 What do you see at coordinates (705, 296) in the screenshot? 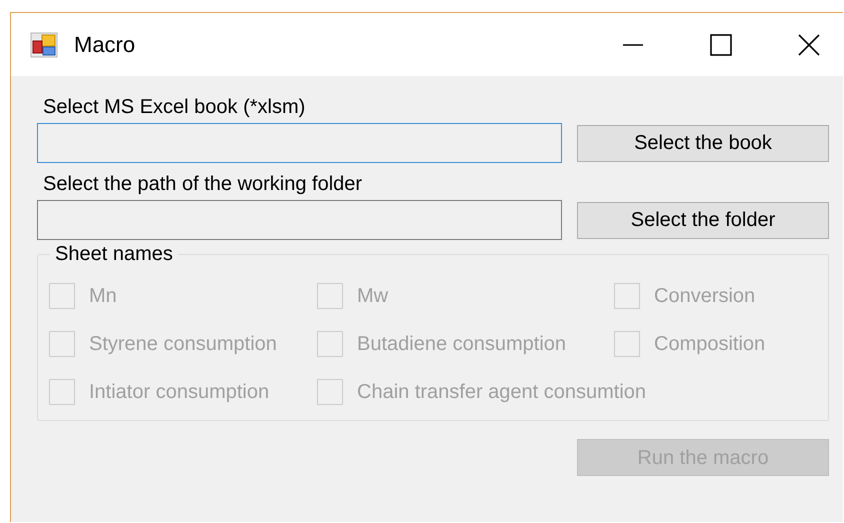
I see `checkbox-label: Conversion` at bounding box center [705, 296].